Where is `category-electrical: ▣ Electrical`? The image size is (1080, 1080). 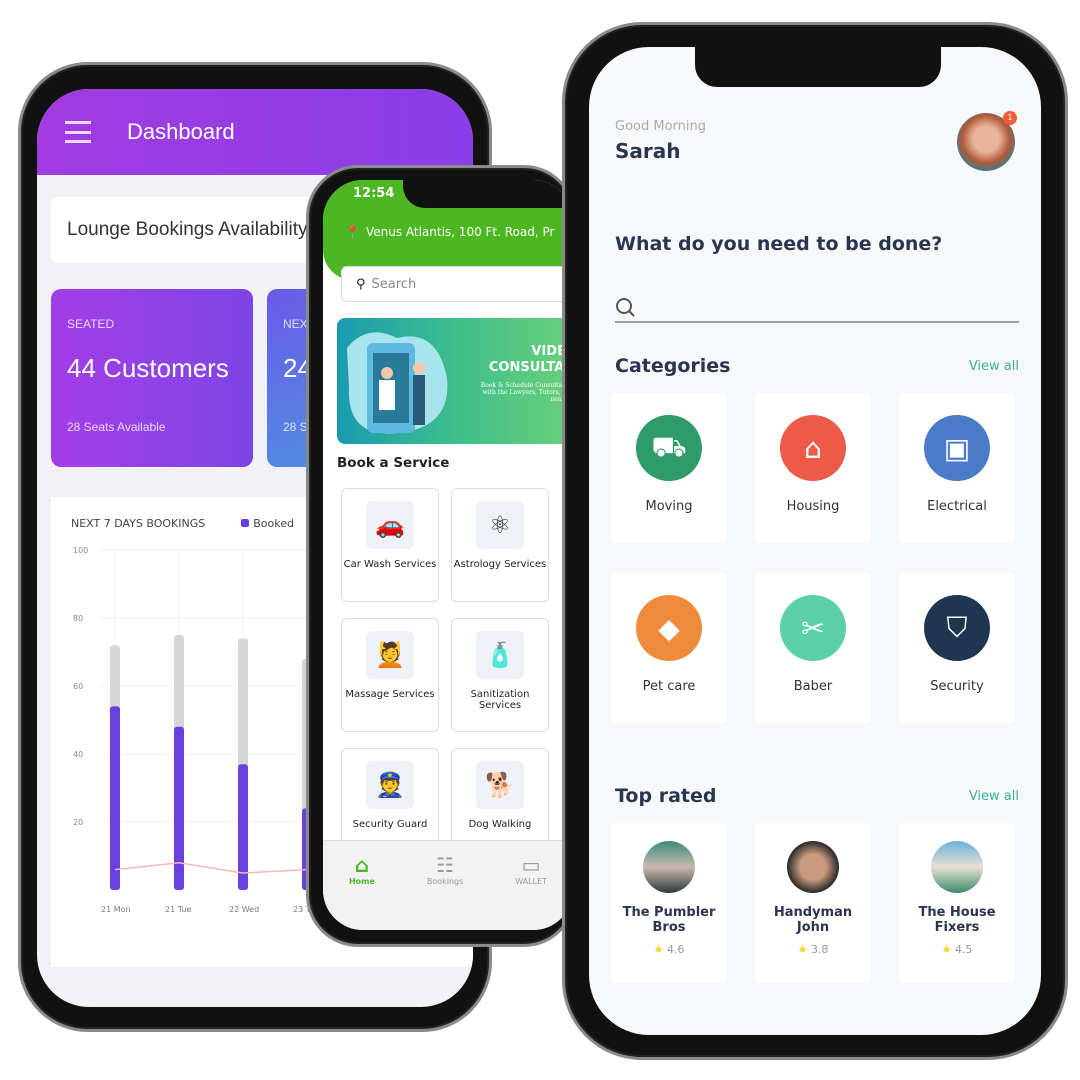 category-electrical: ▣ Electrical is located at coordinates (957, 468).